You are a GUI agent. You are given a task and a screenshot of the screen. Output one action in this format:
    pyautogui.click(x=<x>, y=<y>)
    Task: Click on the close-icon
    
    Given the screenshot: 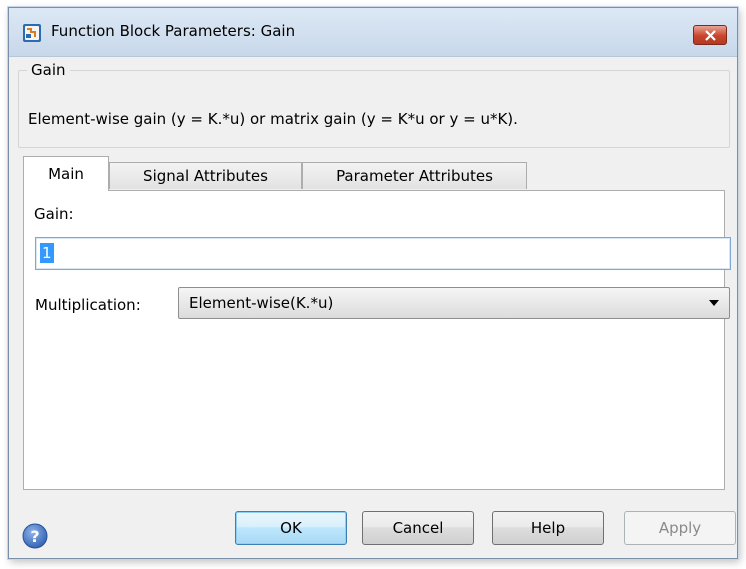 What is the action you would take?
    pyautogui.click(x=710, y=35)
    